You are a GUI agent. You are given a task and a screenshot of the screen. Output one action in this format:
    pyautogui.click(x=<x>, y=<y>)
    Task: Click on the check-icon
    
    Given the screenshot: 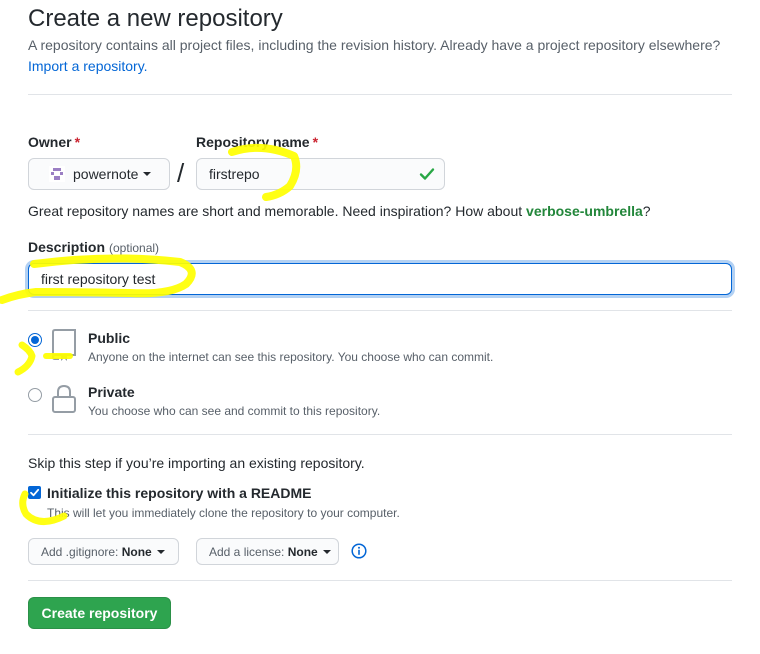 What is the action you would take?
    pyautogui.click(x=427, y=174)
    